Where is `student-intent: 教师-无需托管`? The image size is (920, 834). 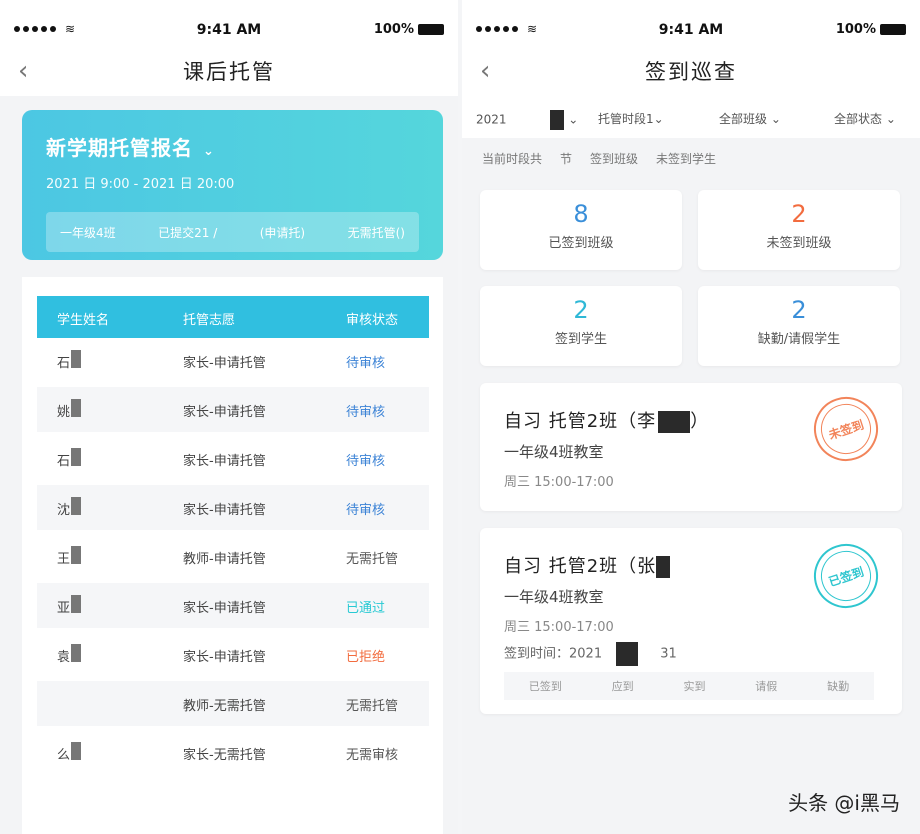 student-intent: 教师-无需托管 is located at coordinates (224, 706).